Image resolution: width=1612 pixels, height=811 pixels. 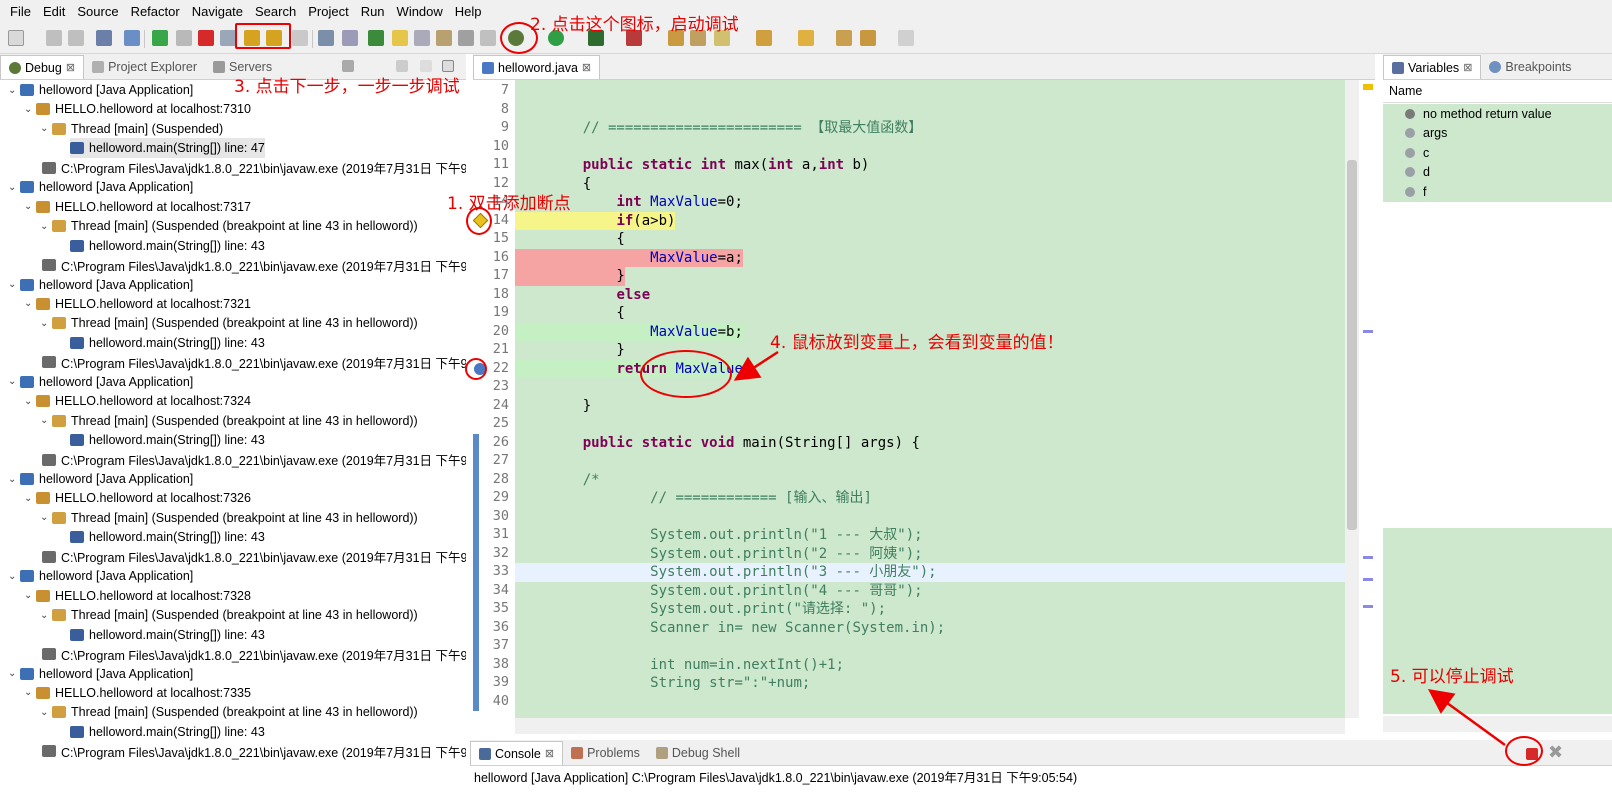 I want to click on forward-icon, so click(x=906, y=38).